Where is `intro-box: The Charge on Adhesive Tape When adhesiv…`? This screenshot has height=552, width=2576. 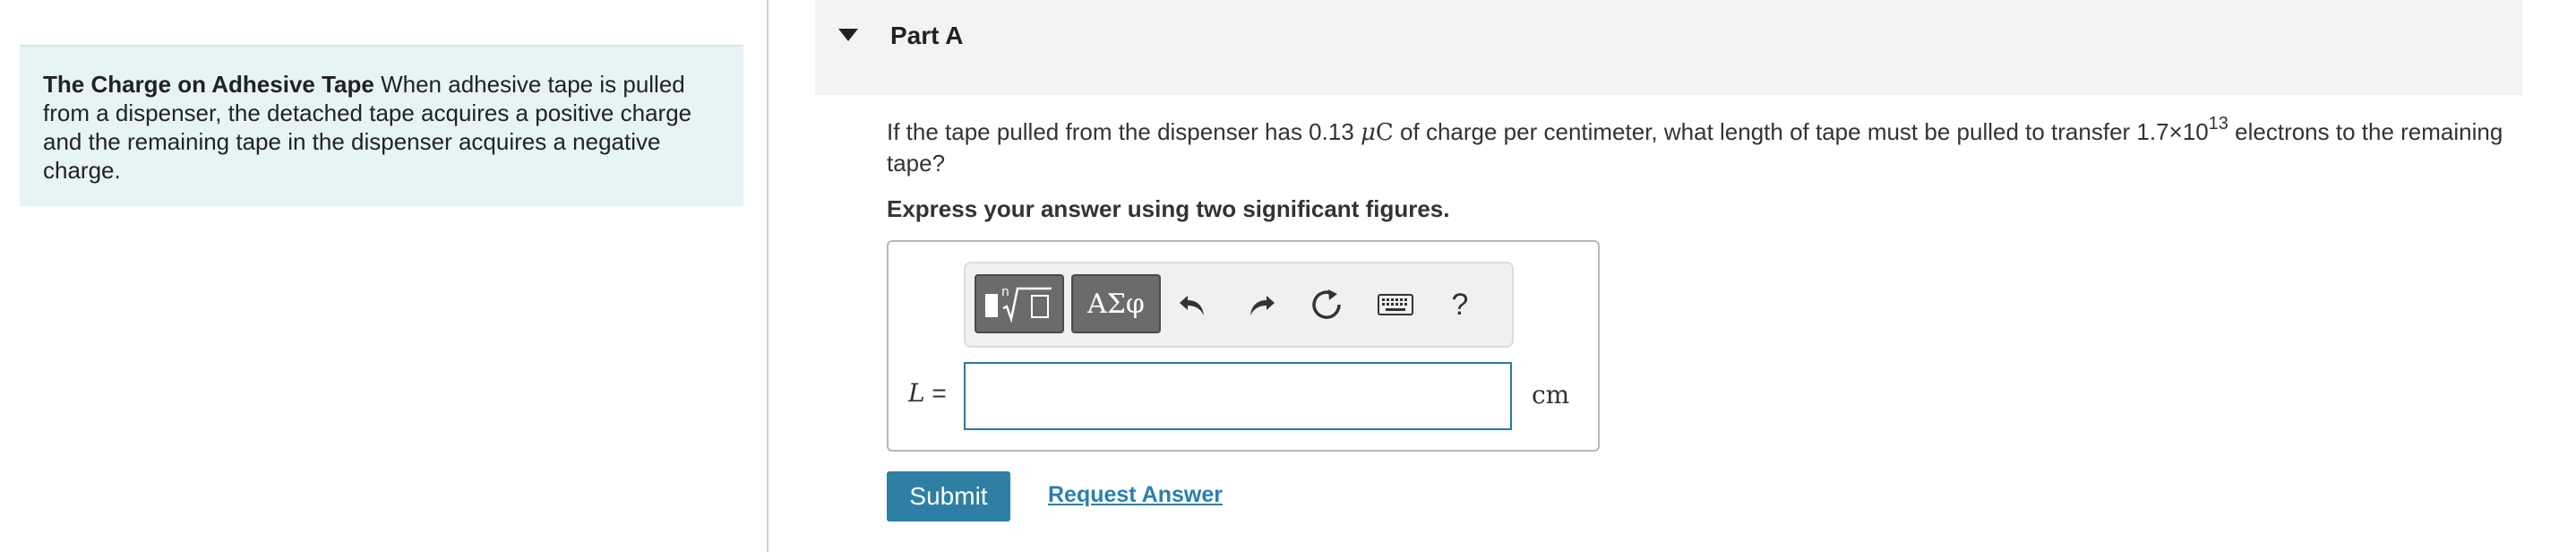 intro-box: The Charge on Adhesive Tape When adhesiv… is located at coordinates (381, 125).